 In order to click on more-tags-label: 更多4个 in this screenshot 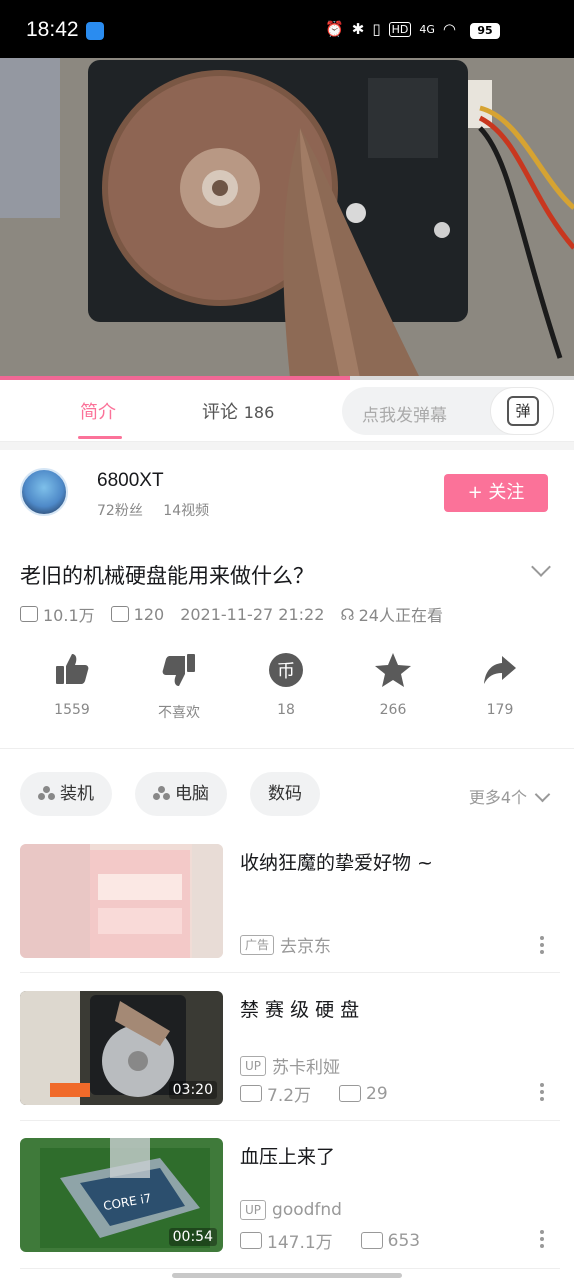, I will do `click(497, 797)`.